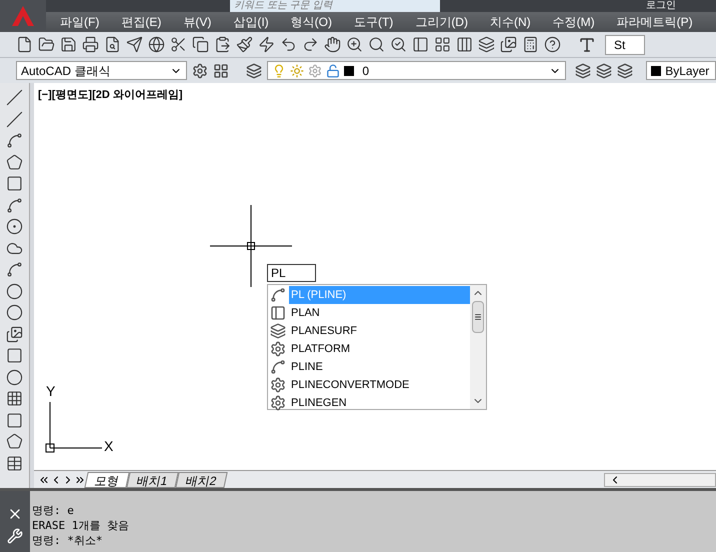 The image size is (716, 552). What do you see at coordinates (68, 540) in the screenshot?
I see `command-history-line: 명령: *취소*` at bounding box center [68, 540].